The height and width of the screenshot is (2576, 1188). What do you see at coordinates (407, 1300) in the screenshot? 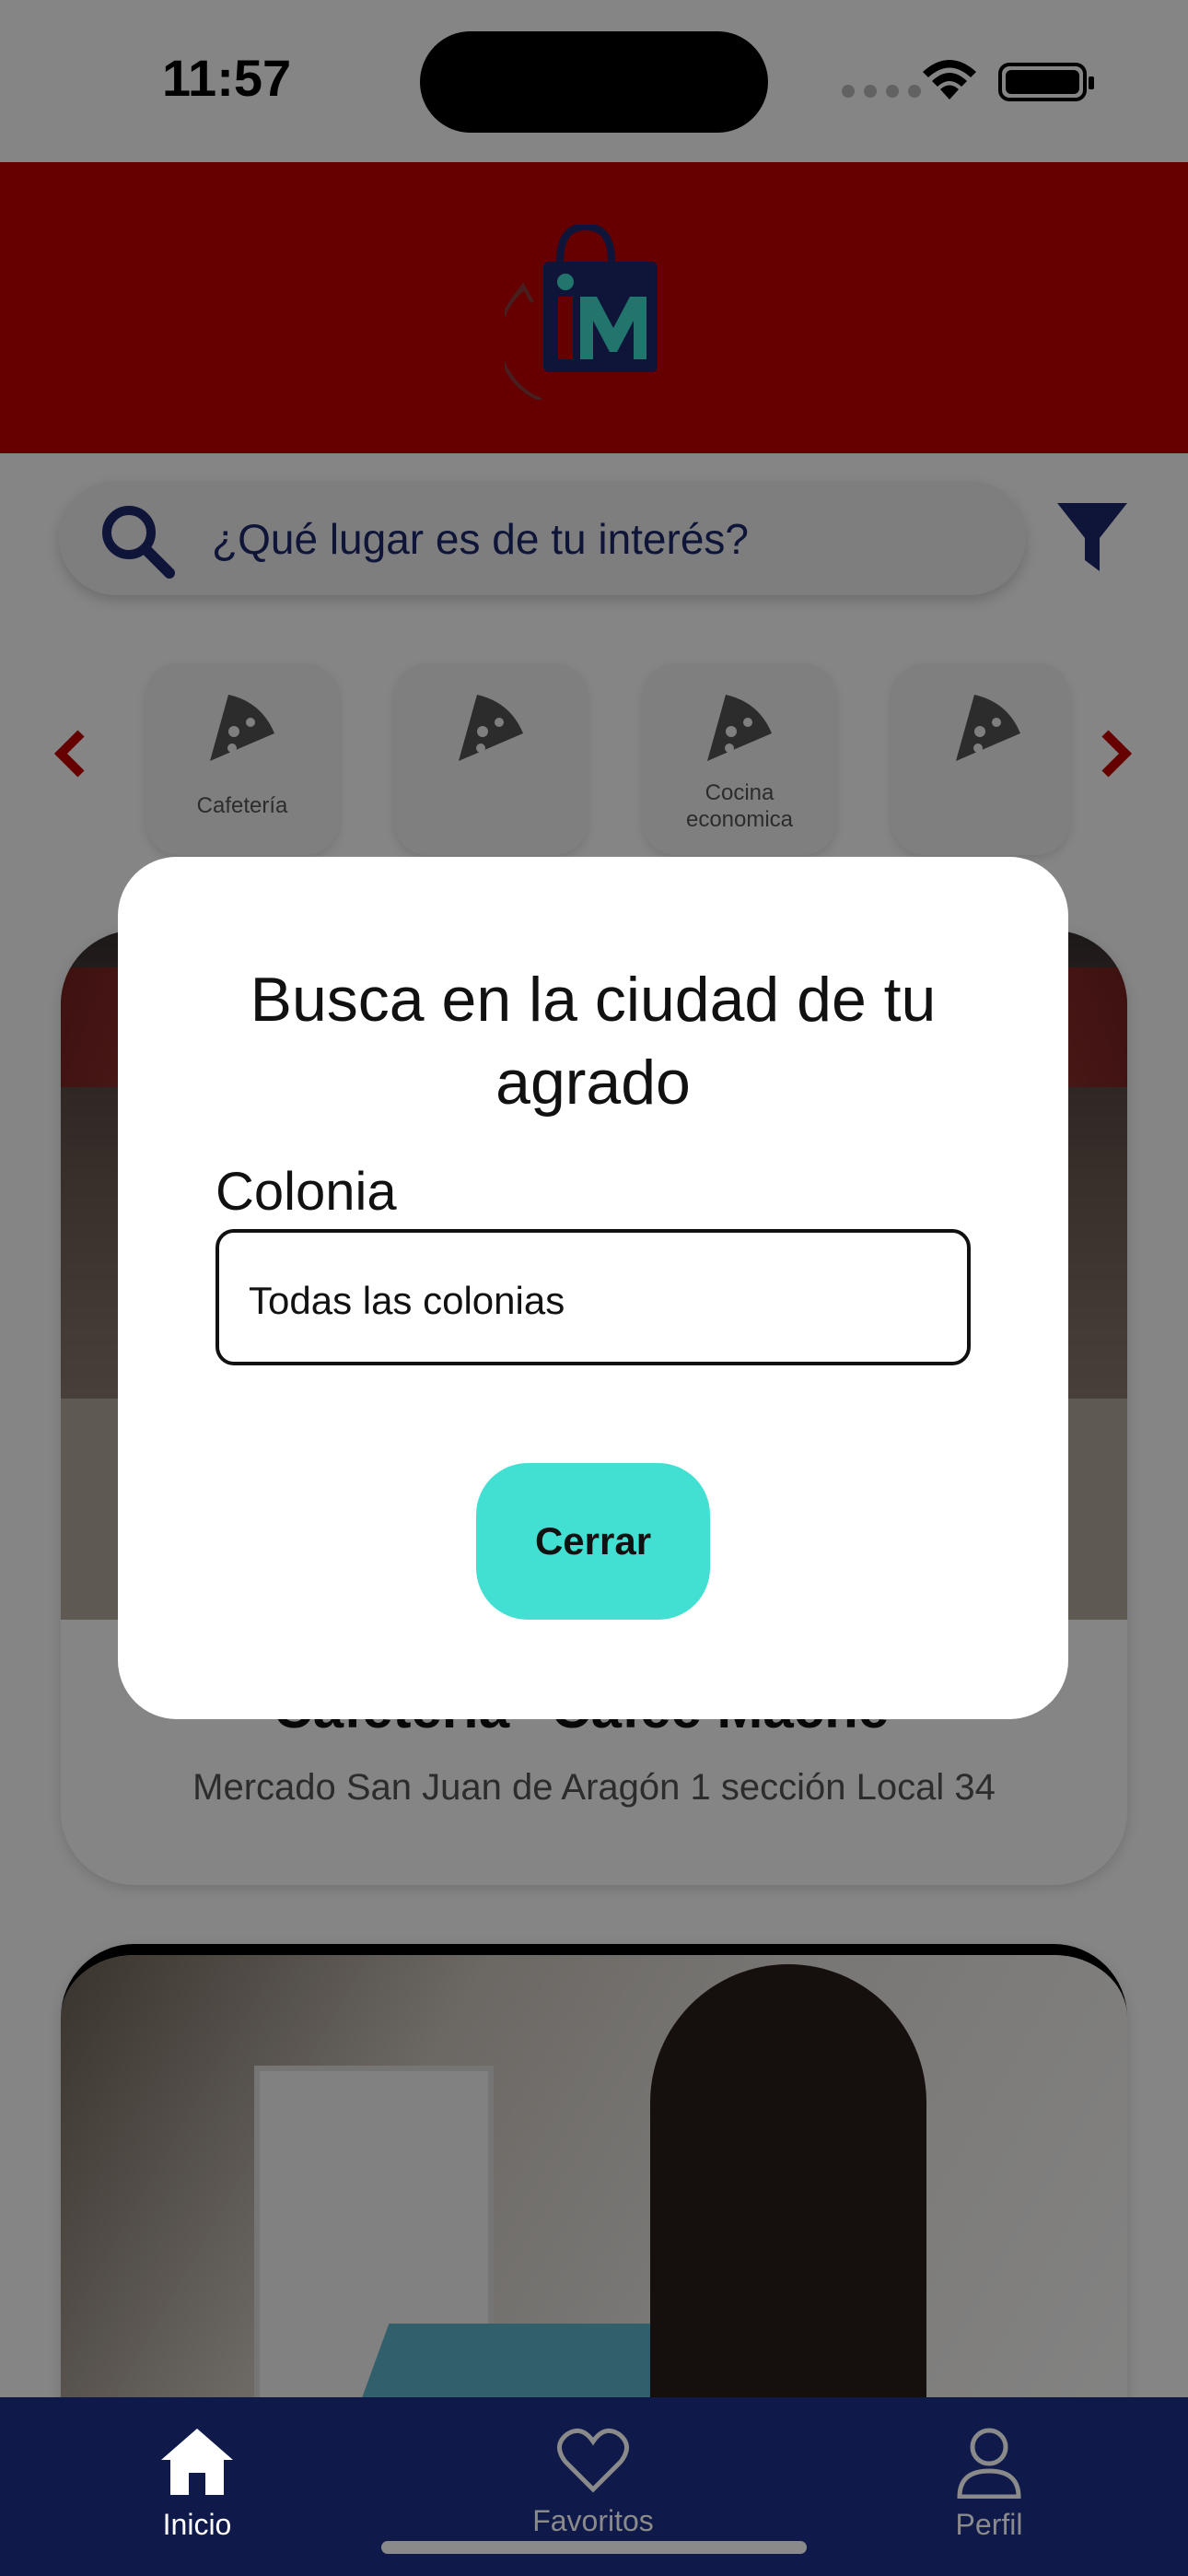
I see `colonia-value: Todas las colonias` at bounding box center [407, 1300].